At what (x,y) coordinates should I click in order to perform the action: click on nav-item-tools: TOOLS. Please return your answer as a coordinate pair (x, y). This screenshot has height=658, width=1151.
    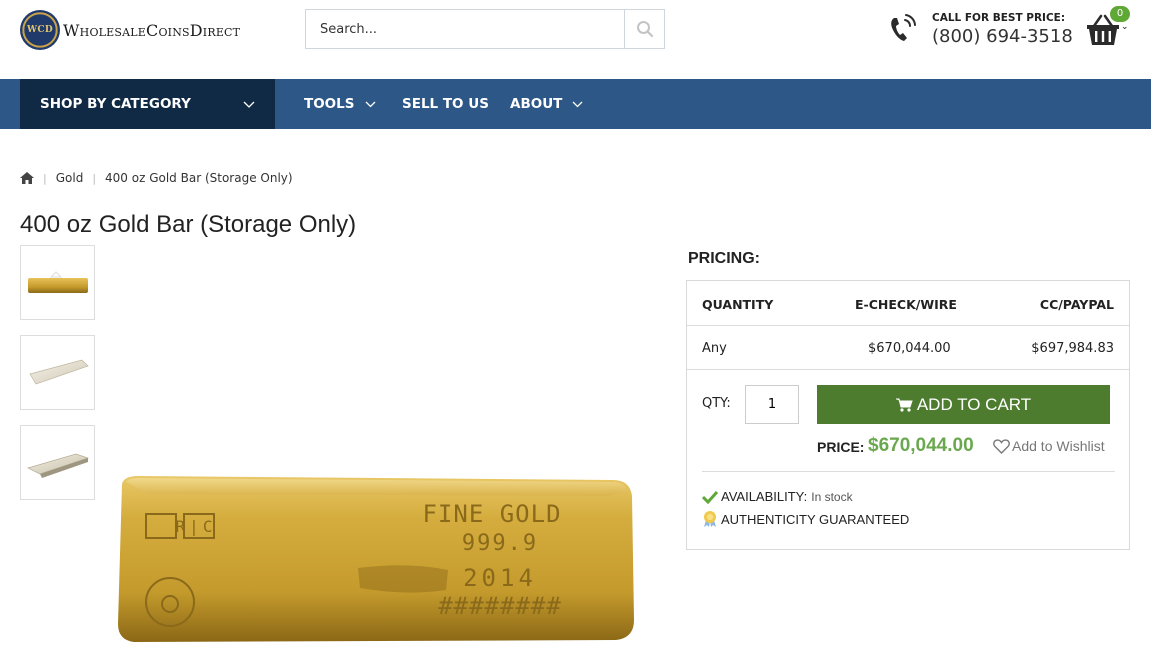
    Looking at the image, I should click on (340, 104).